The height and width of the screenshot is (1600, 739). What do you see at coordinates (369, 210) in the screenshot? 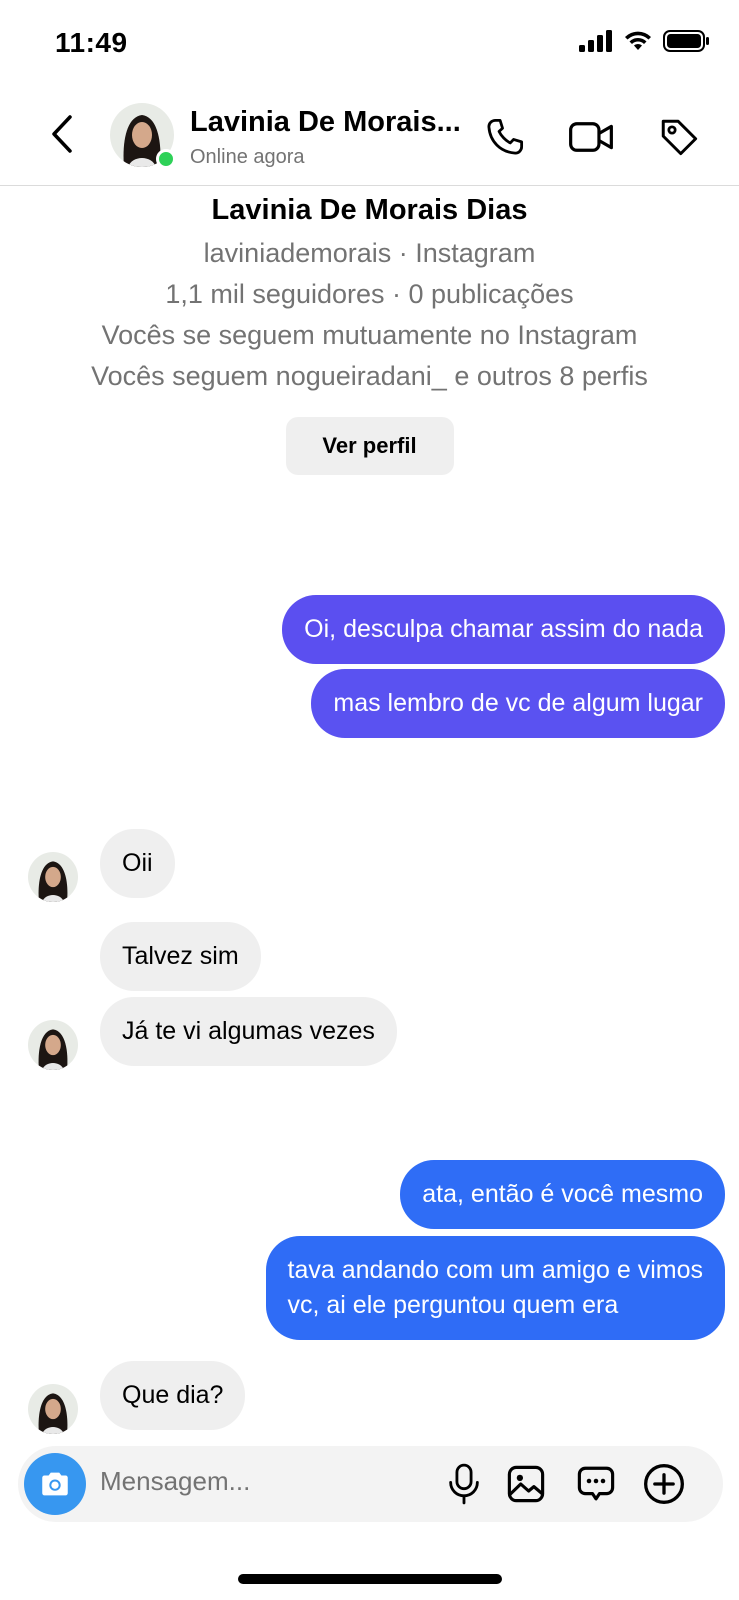
I see `profile-name: Lavinia De Morais Dias` at bounding box center [369, 210].